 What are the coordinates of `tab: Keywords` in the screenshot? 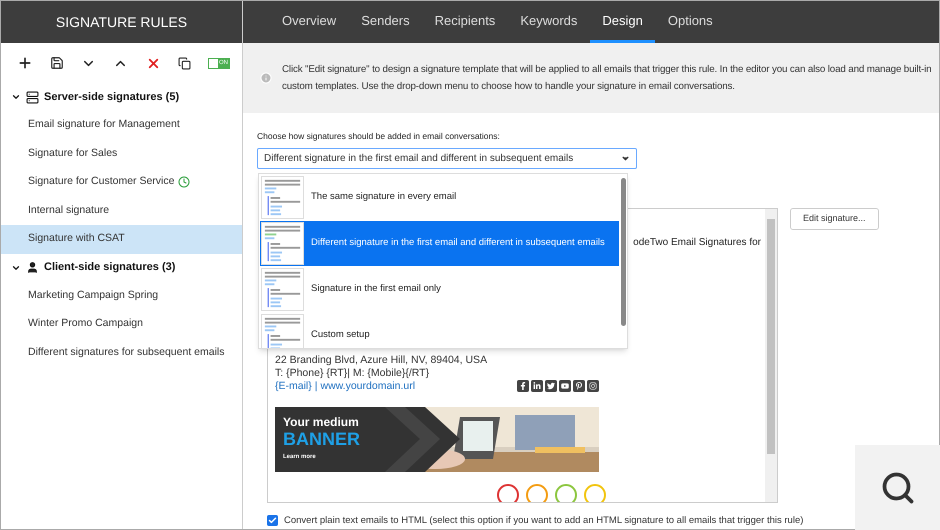 It's located at (549, 22).